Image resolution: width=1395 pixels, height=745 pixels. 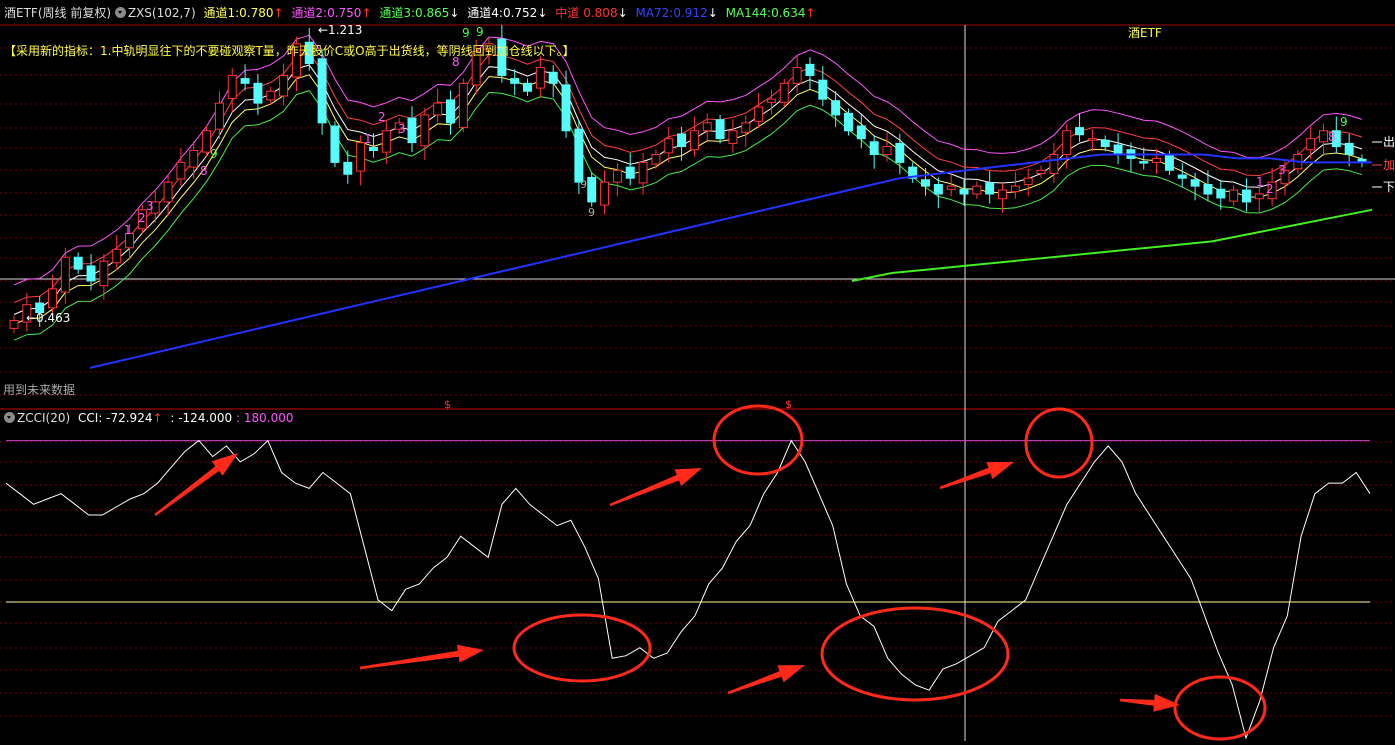 What do you see at coordinates (39, 390) in the screenshot?
I see `future-data-label: 用到未来数据` at bounding box center [39, 390].